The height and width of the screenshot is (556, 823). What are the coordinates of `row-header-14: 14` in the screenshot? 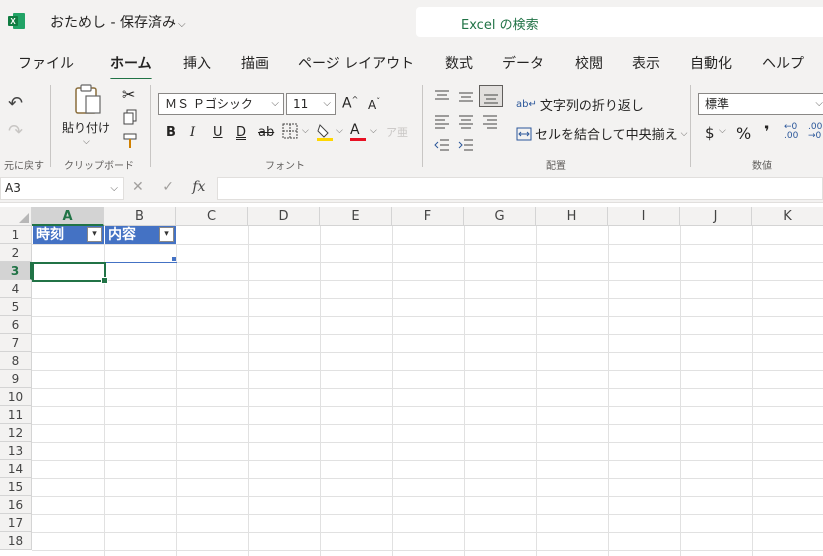 It's located at (16, 469).